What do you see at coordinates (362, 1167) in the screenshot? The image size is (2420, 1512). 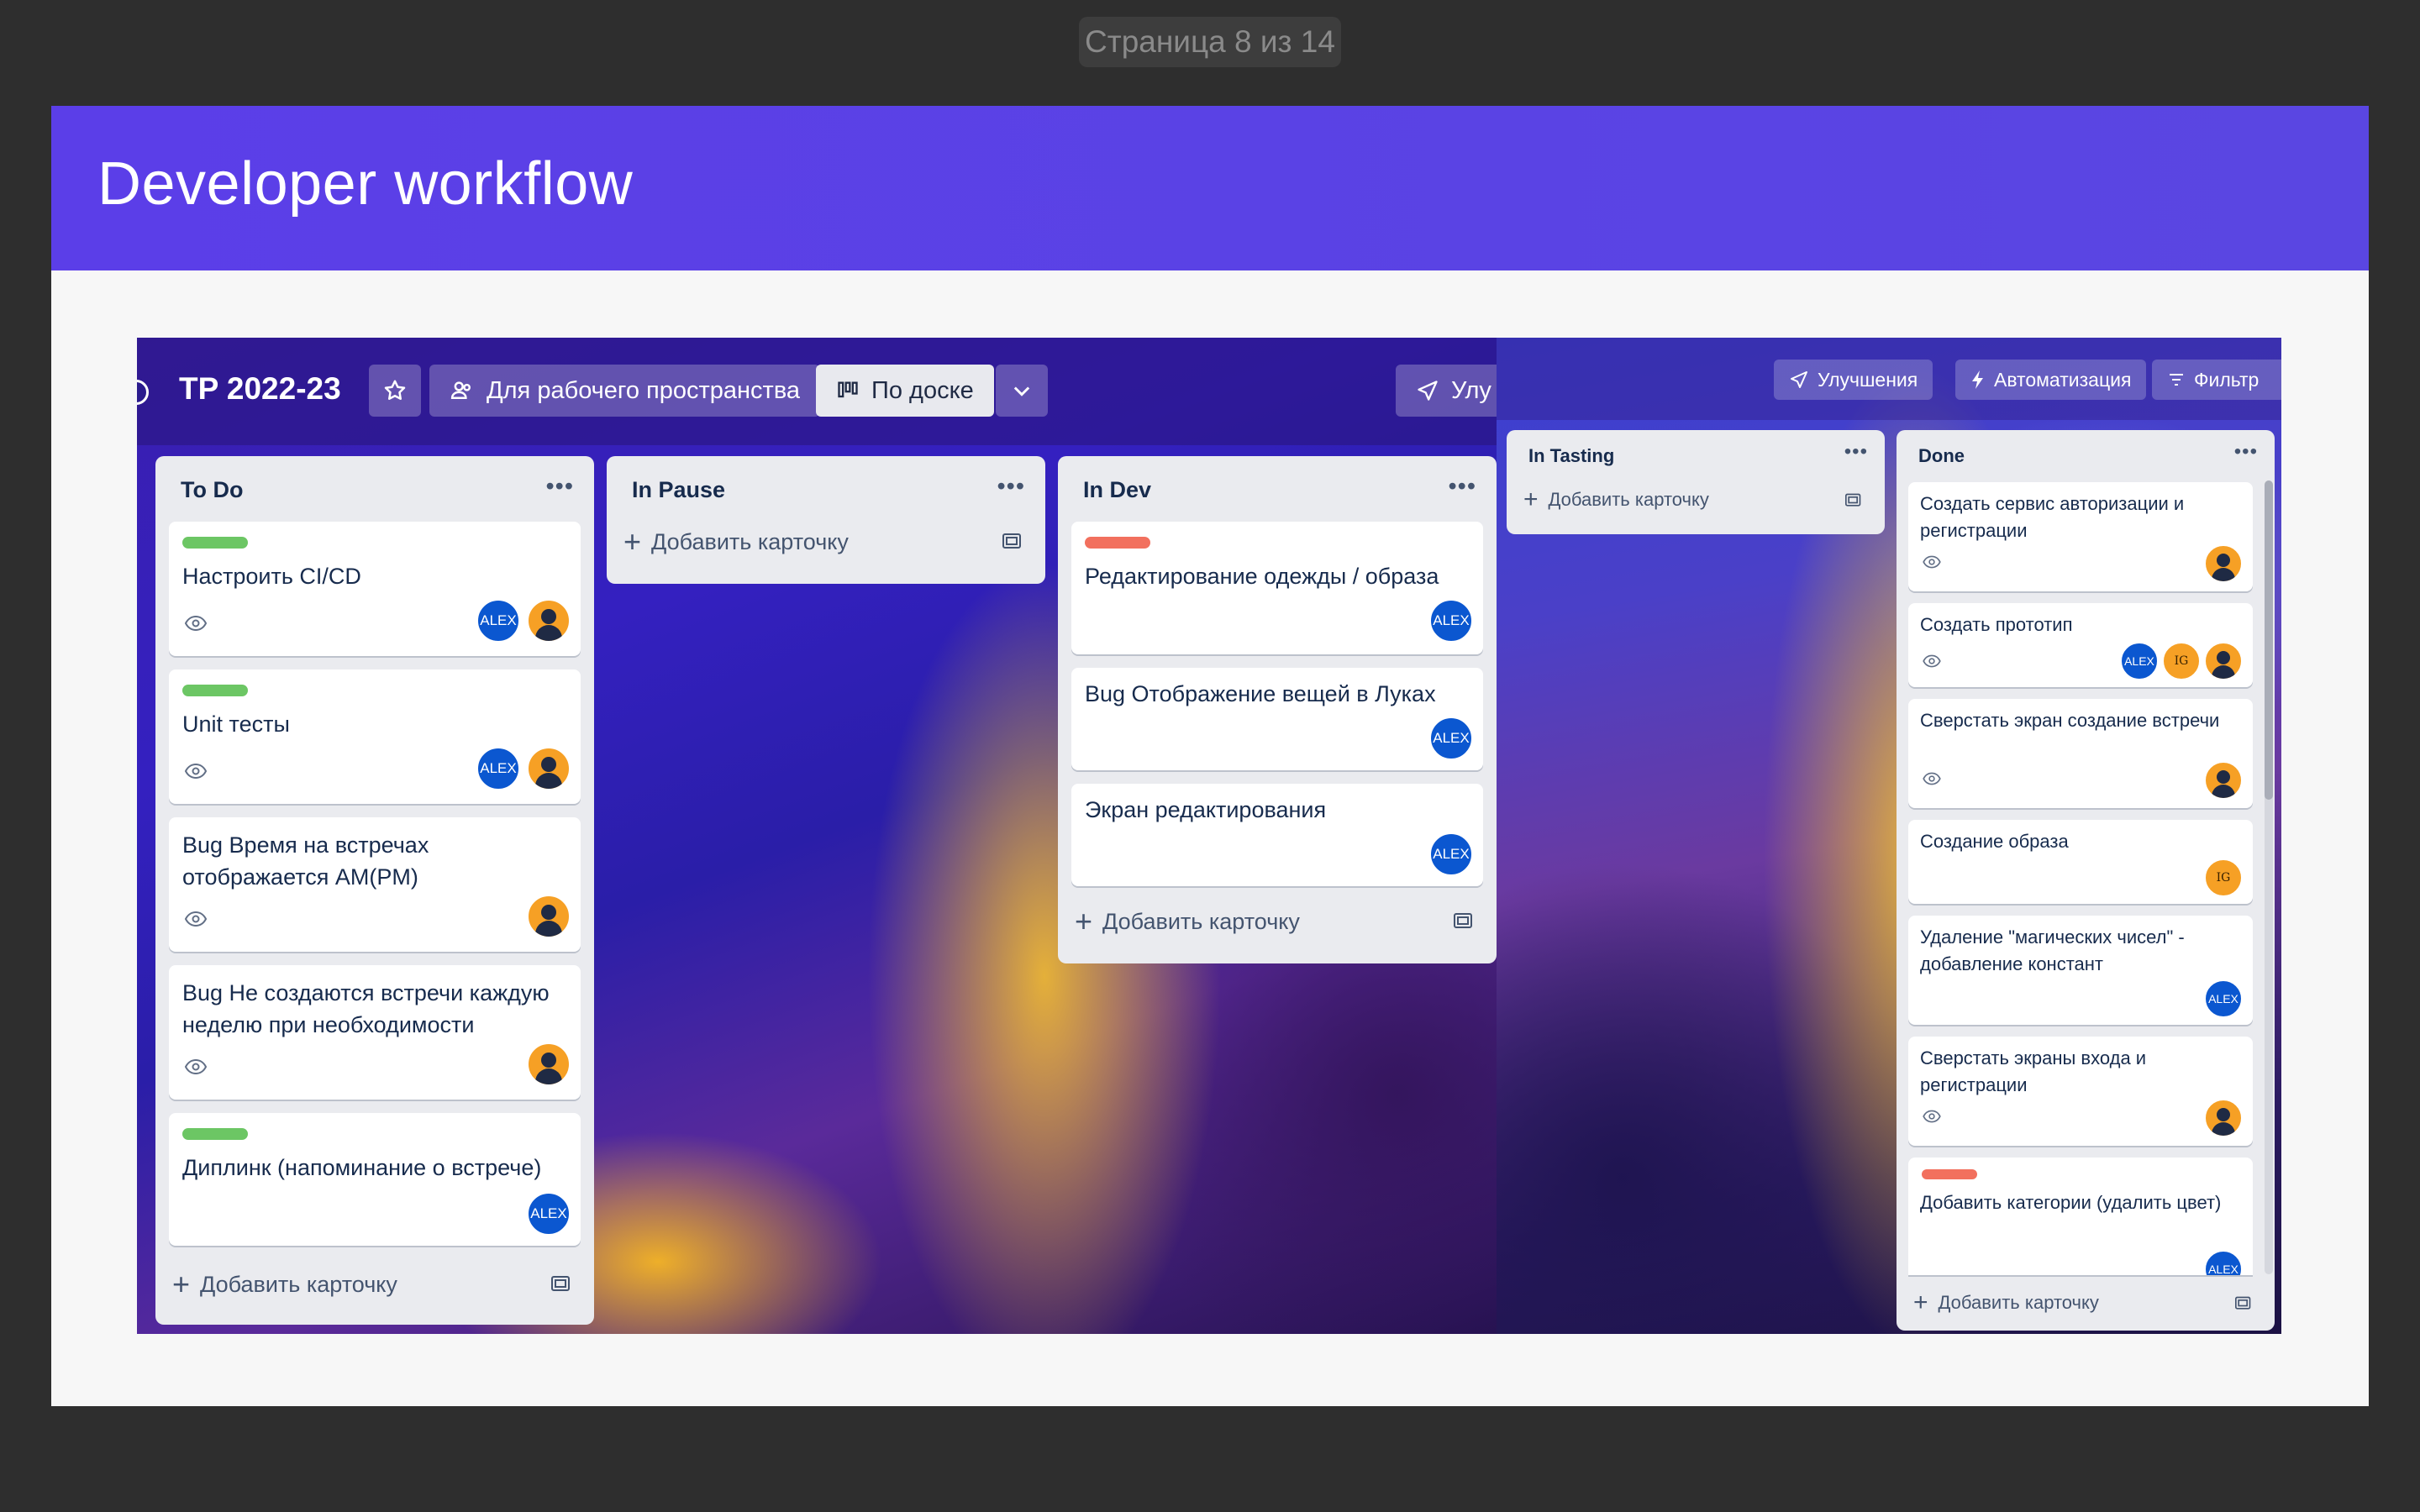 I see `card-title: Диплинк (напоминание о встрече)` at bounding box center [362, 1167].